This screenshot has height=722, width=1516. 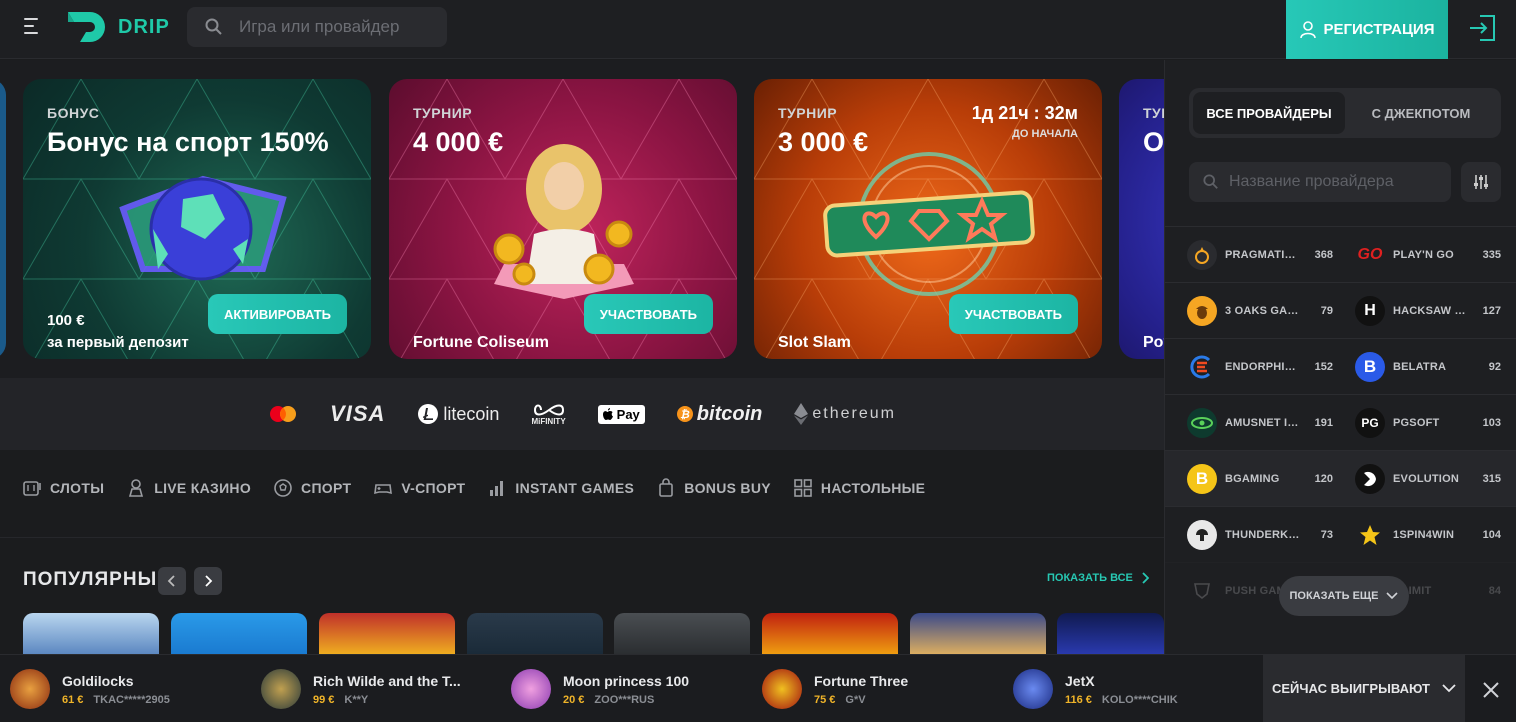 What do you see at coordinates (803, 488) in the screenshot?
I see `grid-icon` at bounding box center [803, 488].